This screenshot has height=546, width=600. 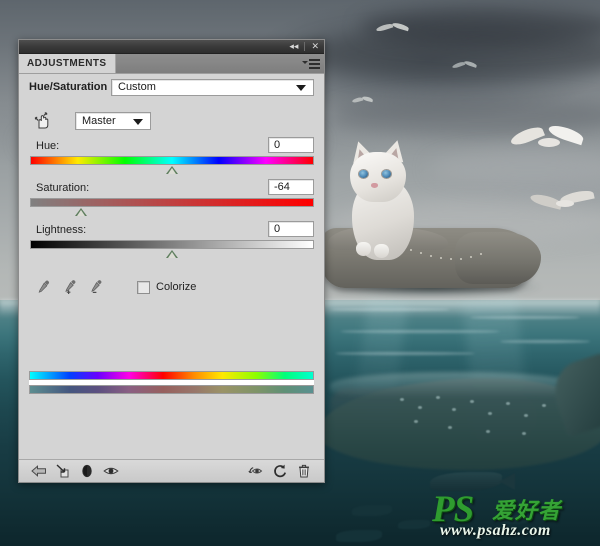 I want to click on panel-titlebar: ◂◂ ✕, so click(x=171, y=47).